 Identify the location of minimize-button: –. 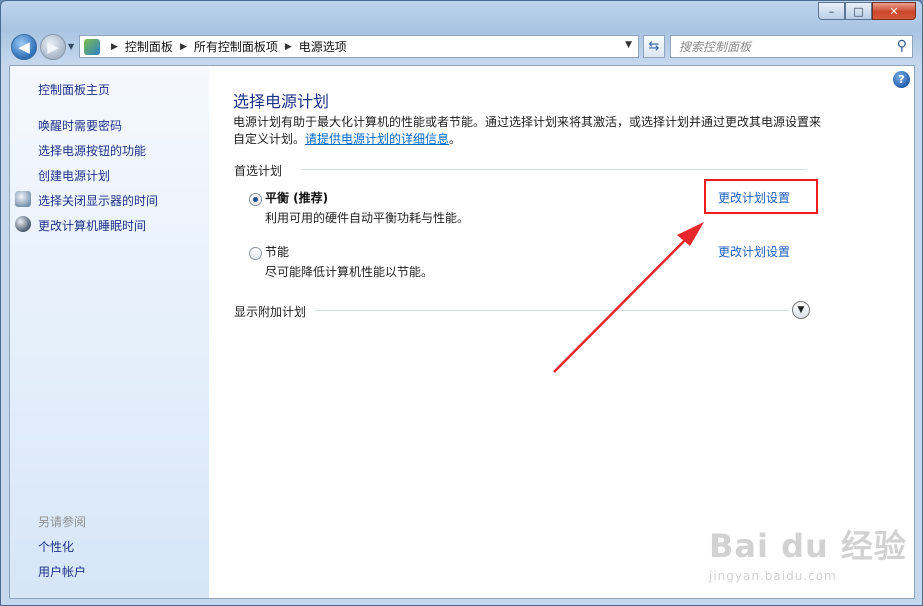
(831, 11).